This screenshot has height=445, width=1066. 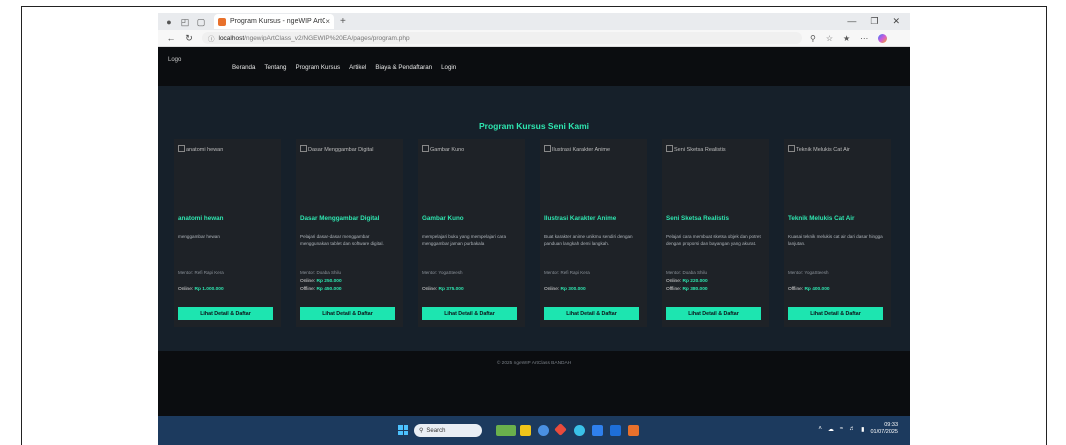 I want to click on workspaces-icon: ◰, so click(x=185, y=22).